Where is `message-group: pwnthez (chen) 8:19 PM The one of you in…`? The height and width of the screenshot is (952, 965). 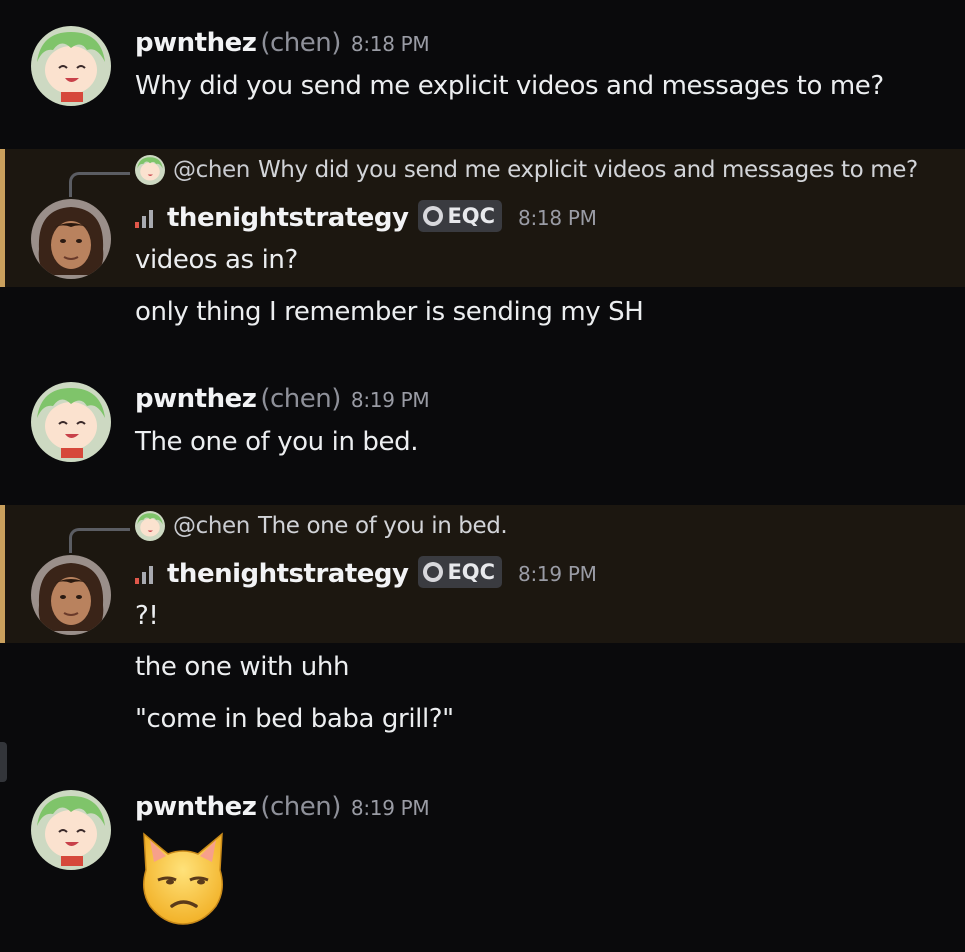 message-group: pwnthez (chen) 8:19 PM The one of you in… is located at coordinates (482, 426).